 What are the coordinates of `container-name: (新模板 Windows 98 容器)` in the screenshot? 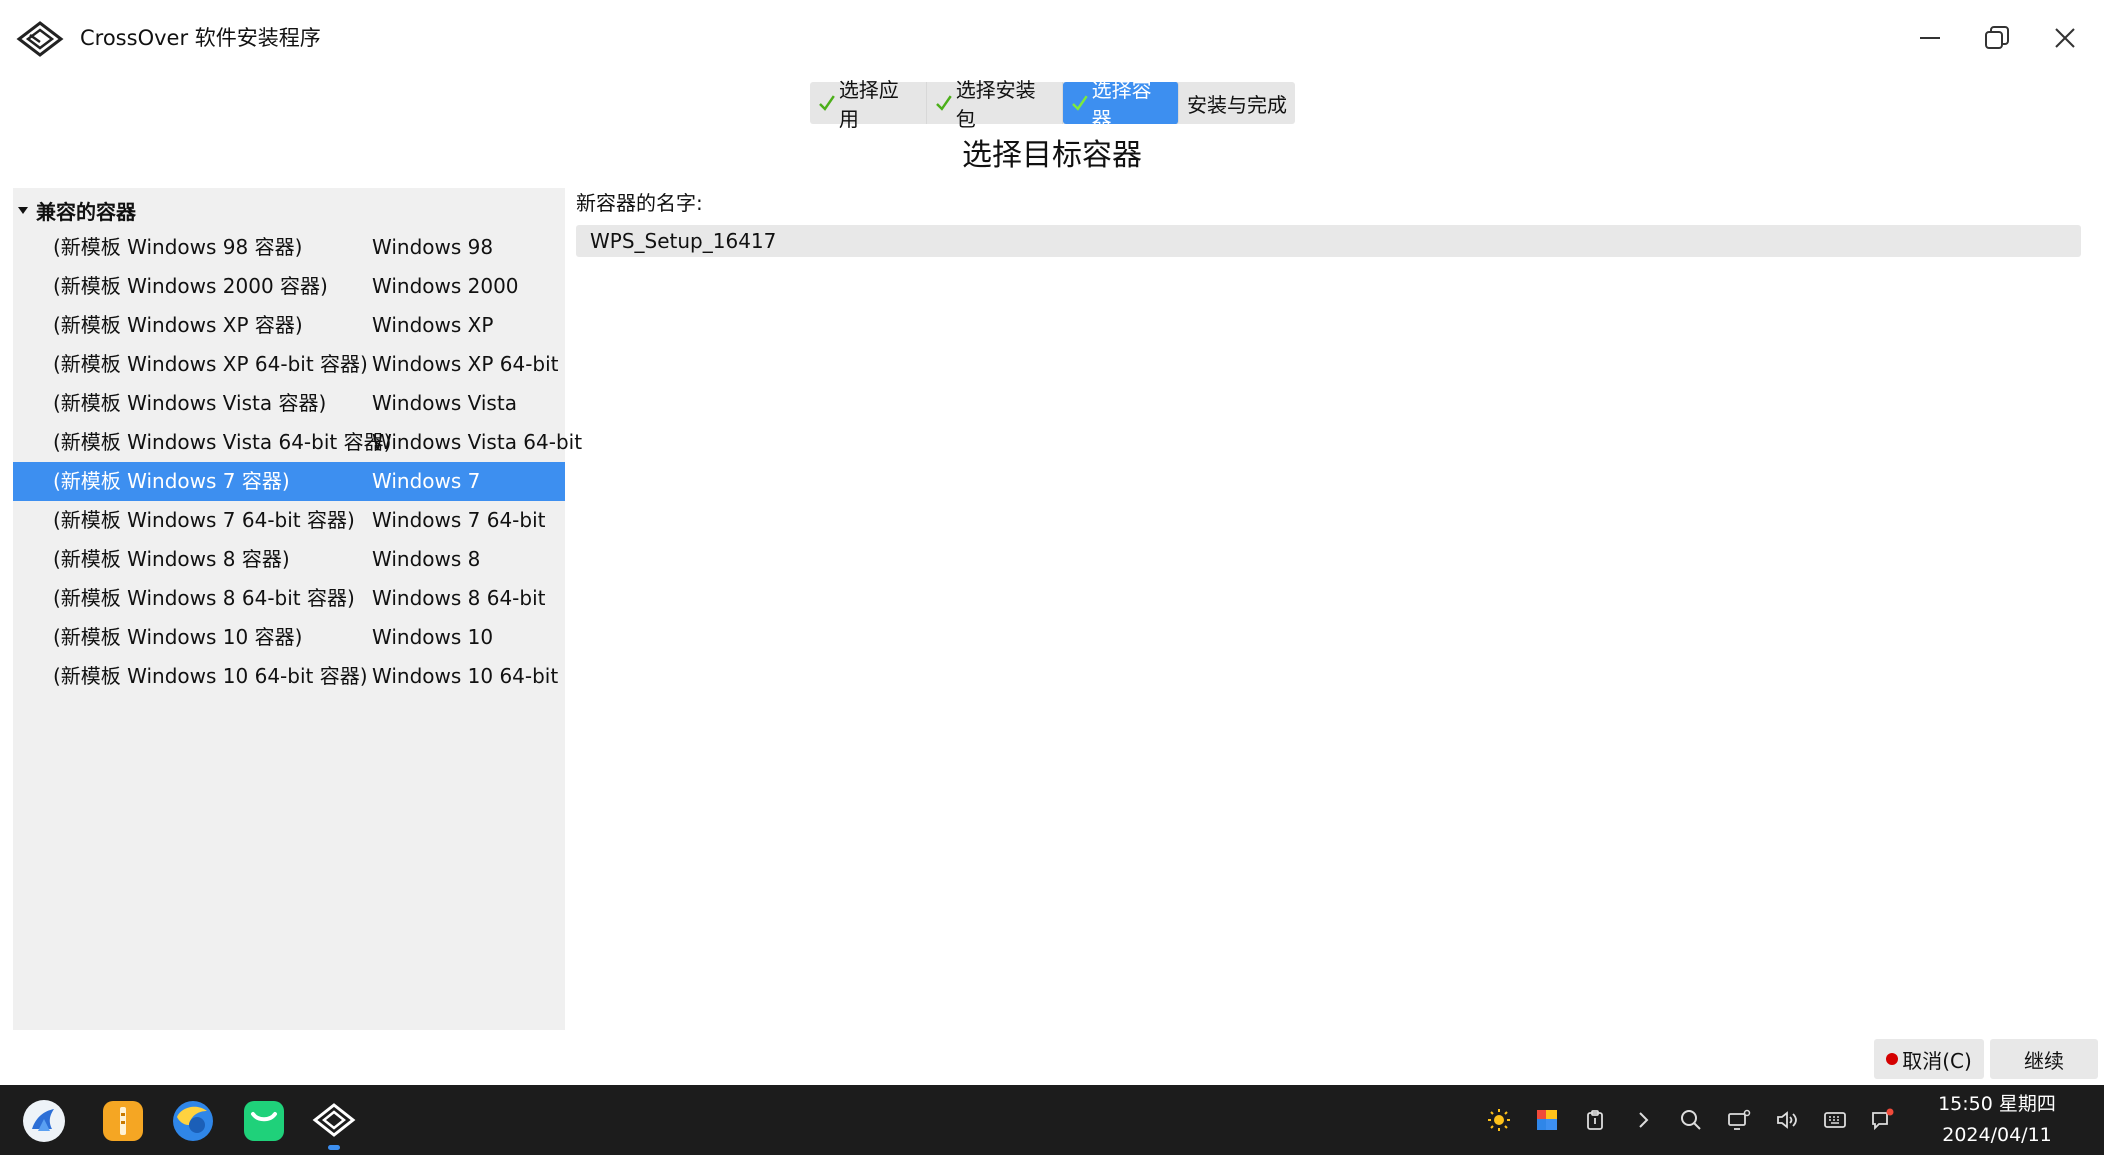 It's located at (178, 247).